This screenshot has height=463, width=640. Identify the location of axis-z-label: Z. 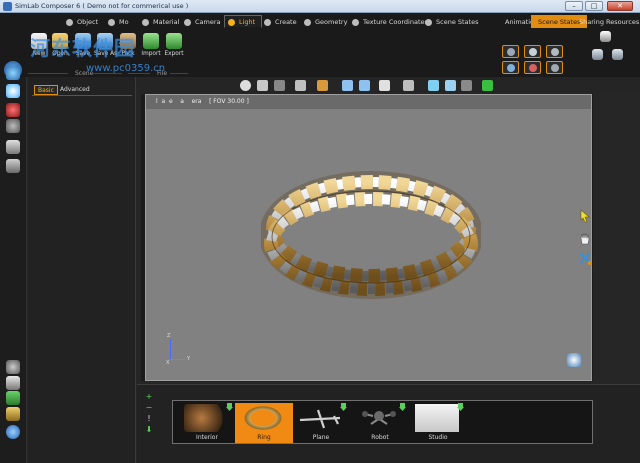
(169, 336).